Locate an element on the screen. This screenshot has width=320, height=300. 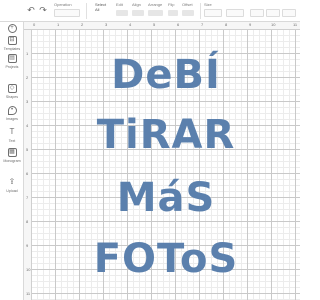
offset-group: Offset is located at coordinates (189, 11).